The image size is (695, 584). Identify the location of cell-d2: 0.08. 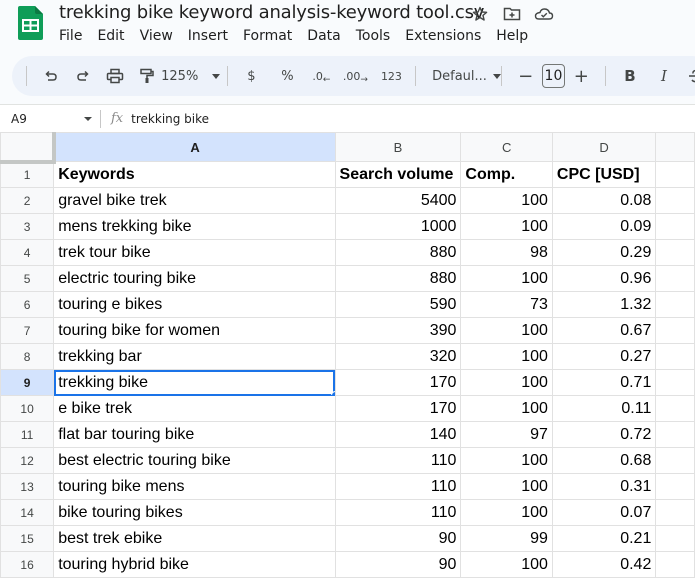
(604, 200).